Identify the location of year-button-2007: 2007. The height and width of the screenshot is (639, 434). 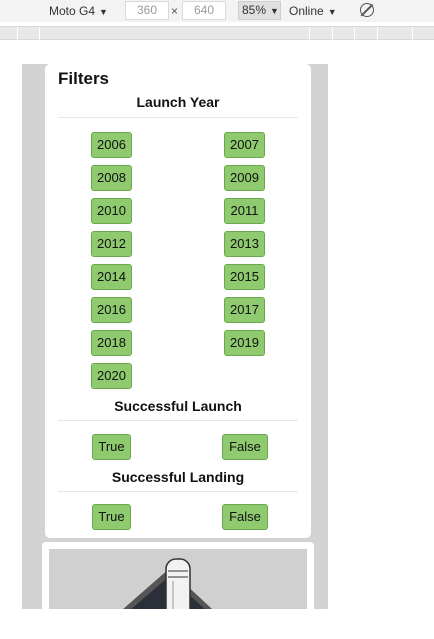
(244, 145).